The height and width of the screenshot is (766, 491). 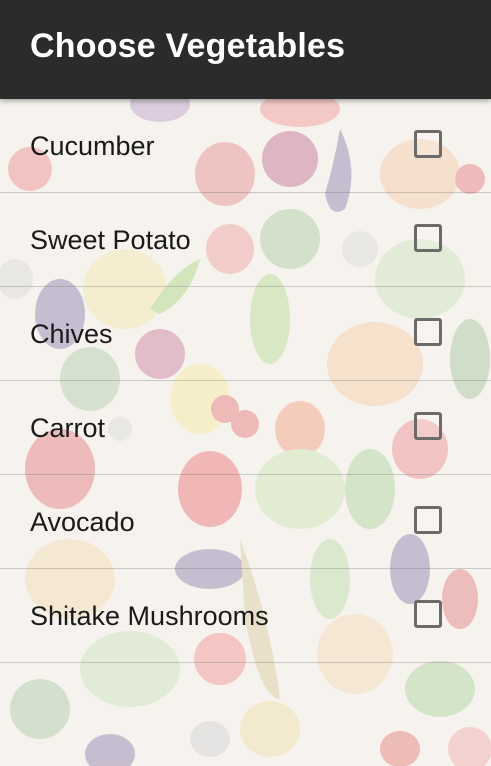 What do you see at coordinates (188, 46) in the screenshot?
I see `page-title: Choose Vegetables` at bounding box center [188, 46].